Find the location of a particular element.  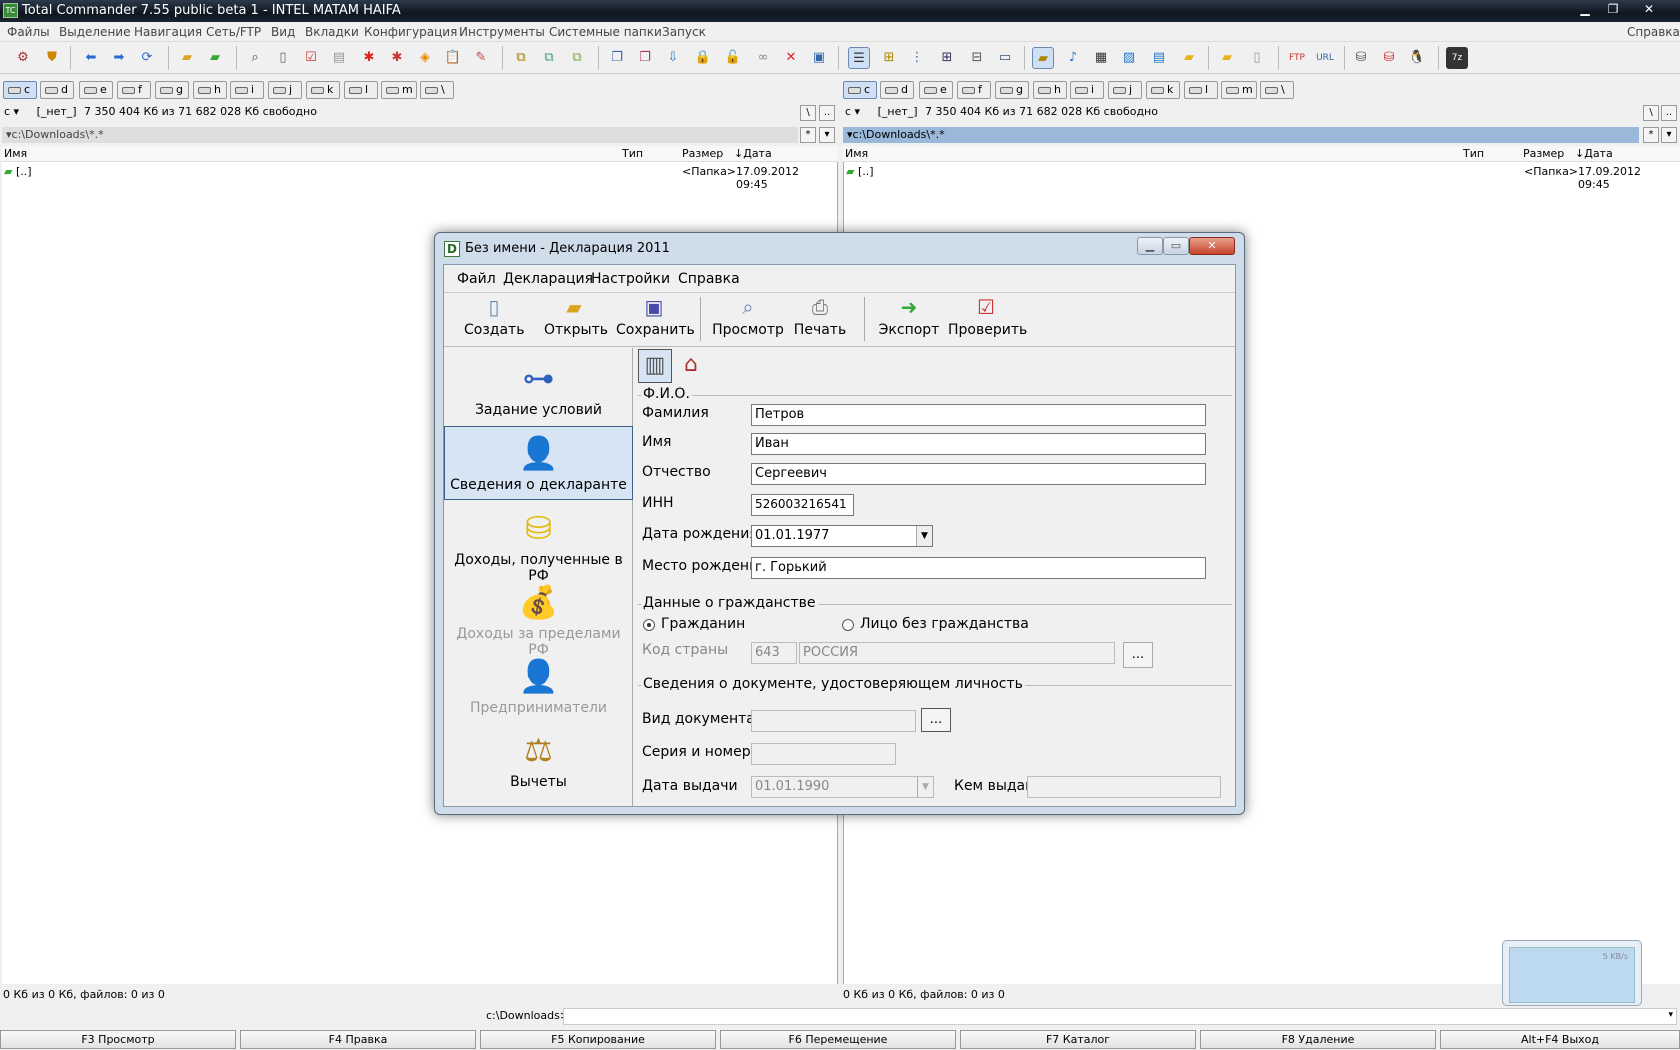

left-hotlist-button: ▾ is located at coordinates (827, 135).